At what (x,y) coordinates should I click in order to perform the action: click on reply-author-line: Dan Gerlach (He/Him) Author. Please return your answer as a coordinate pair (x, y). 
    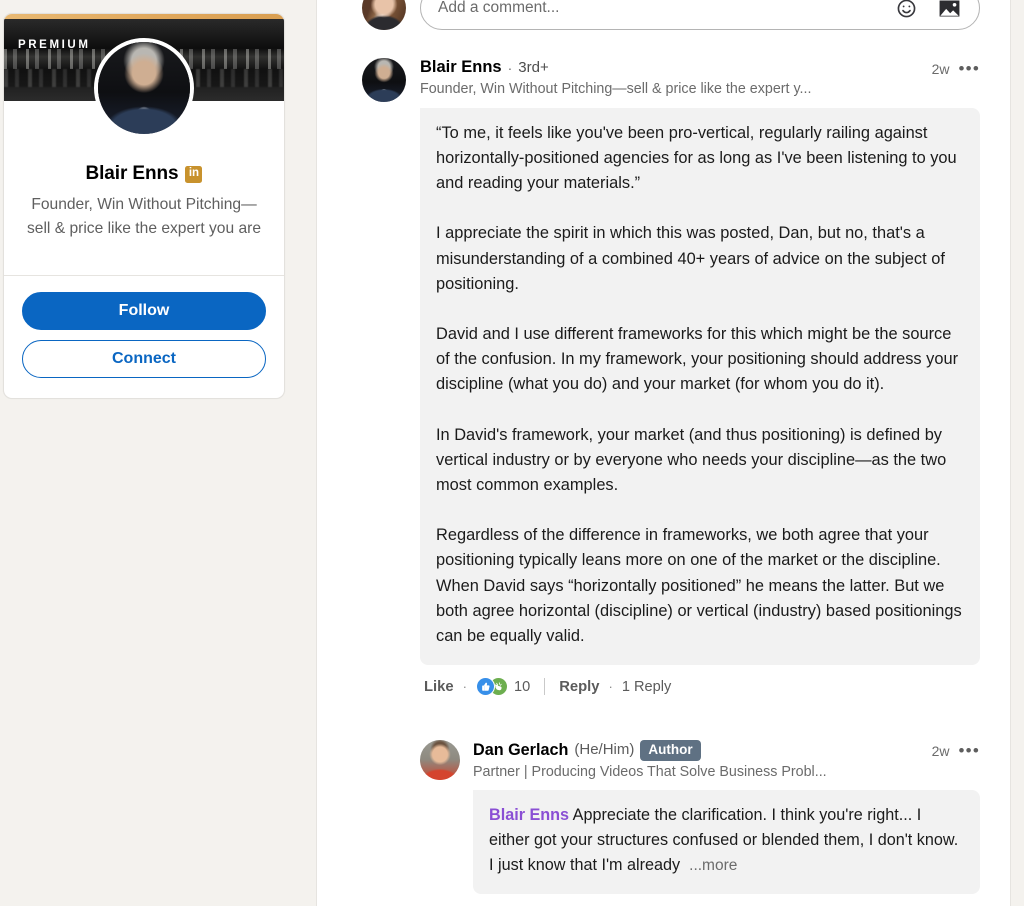
    Looking at the image, I should click on (650, 750).